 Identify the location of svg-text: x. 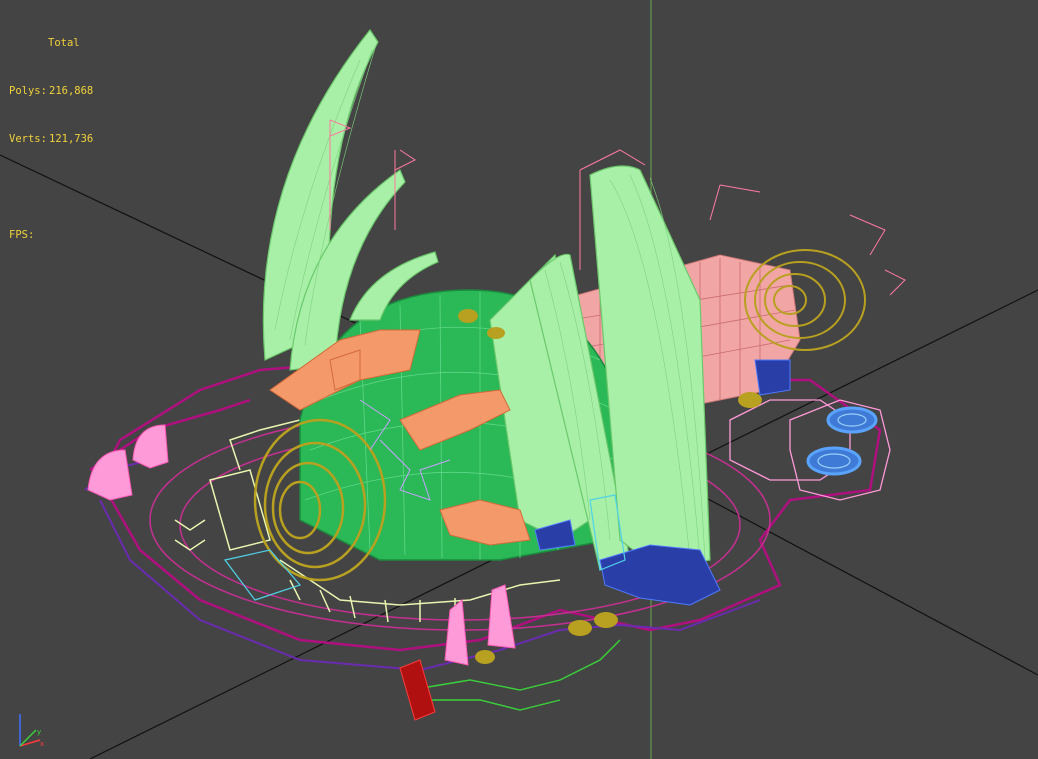
(42, 744).